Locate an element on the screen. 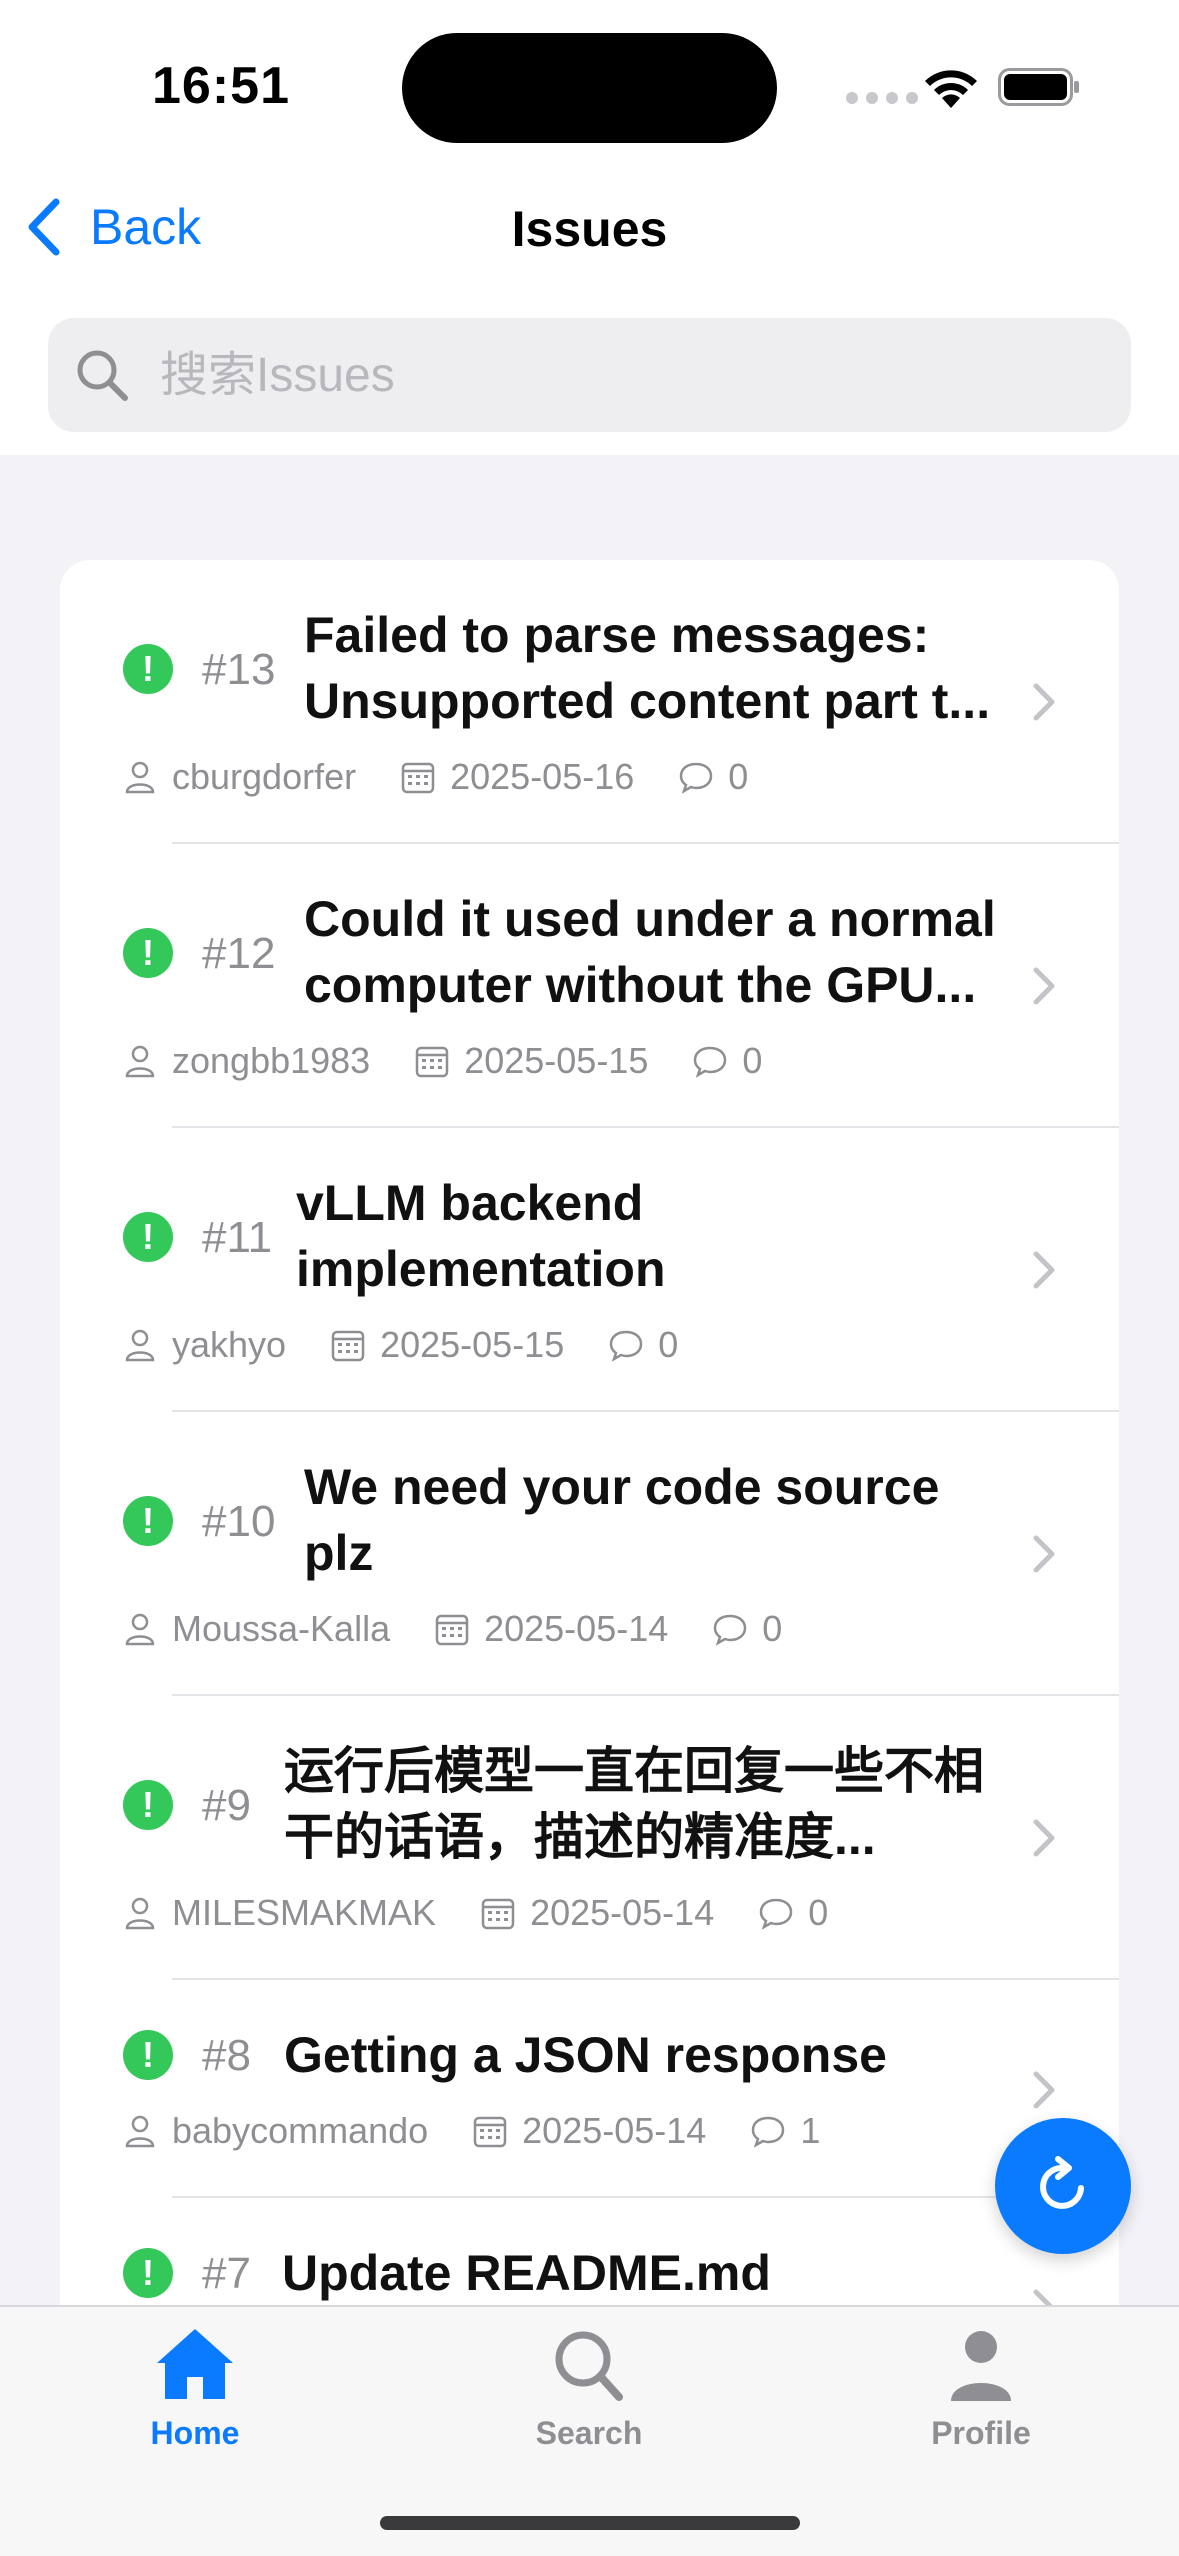 Image resolution: width=1179 pixels, height=2556 pixels. issue-meta: yakhyo 2025-05-15 0 is located at coordinates (400, 1345).